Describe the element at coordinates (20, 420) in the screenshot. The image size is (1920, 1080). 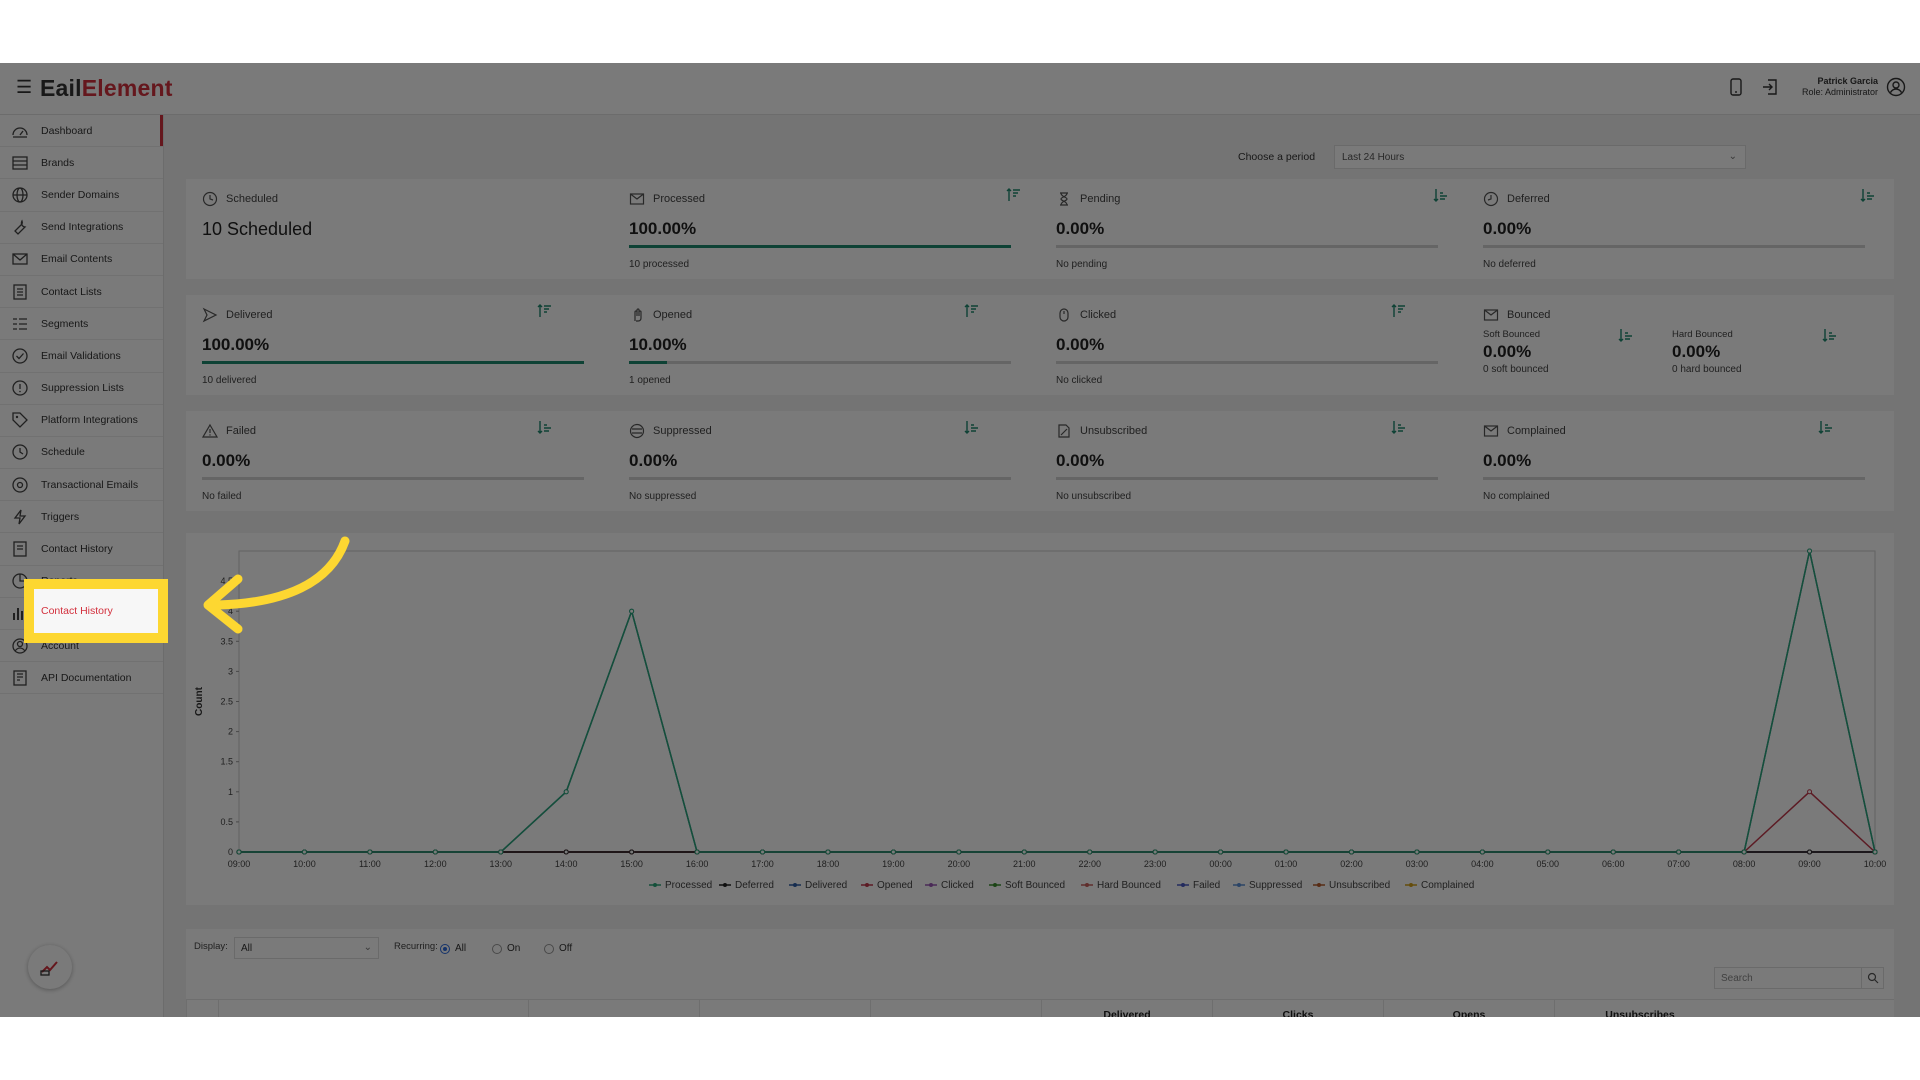
I see `tag-icon` at that location.